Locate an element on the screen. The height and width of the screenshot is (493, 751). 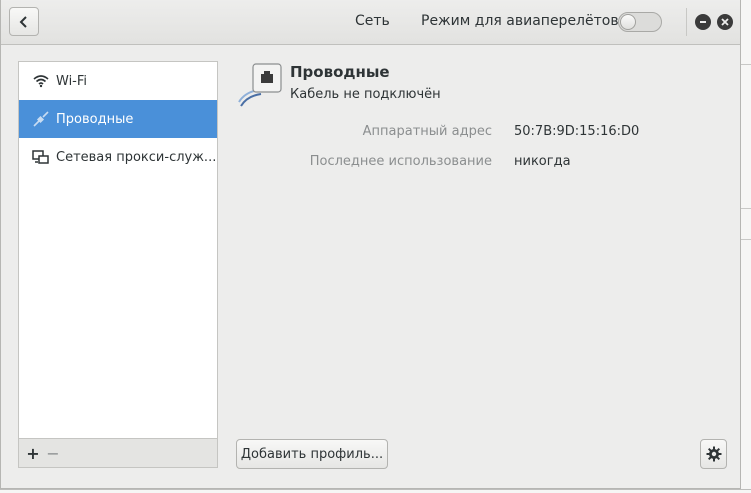
switch-knob is located at coordinates (628, 22).